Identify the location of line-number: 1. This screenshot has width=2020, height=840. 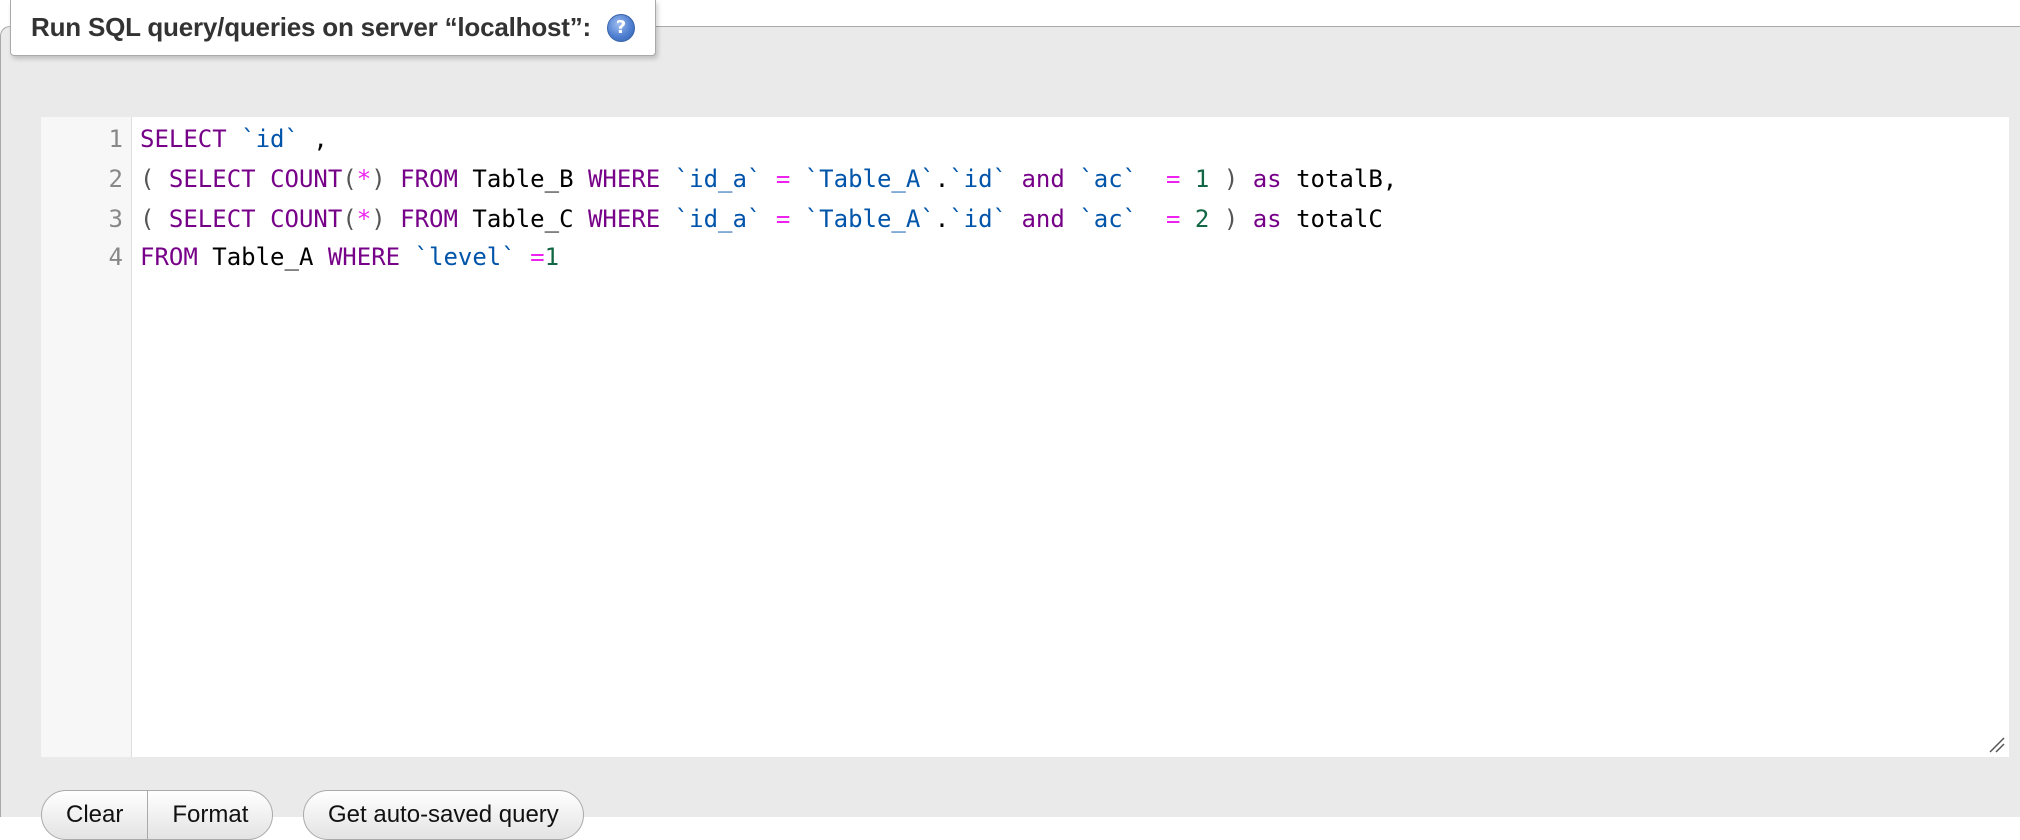
(115, 139).